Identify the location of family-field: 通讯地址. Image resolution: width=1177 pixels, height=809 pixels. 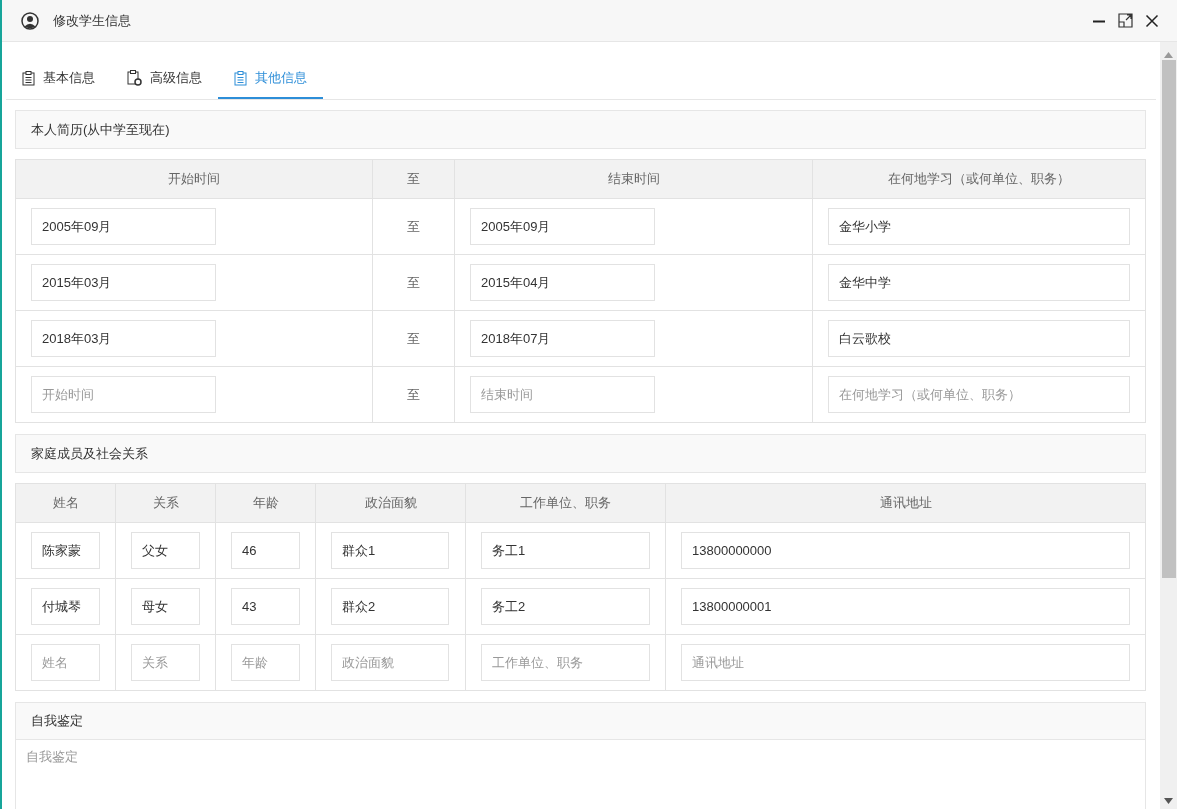
(905, 662).